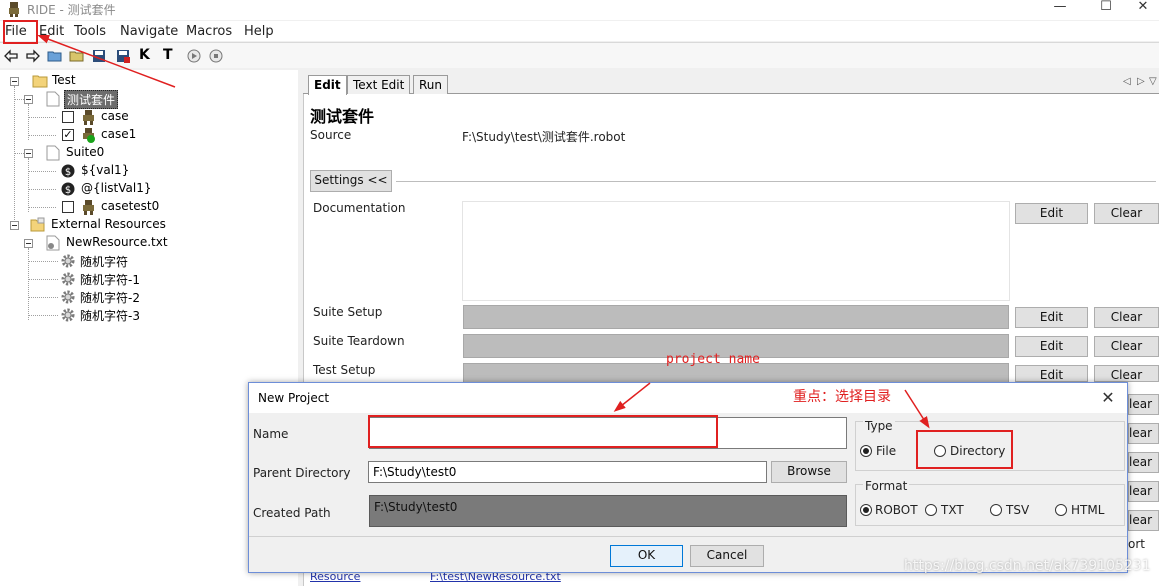 Image resolution: width=1159 pixels, height=586 pixels. I want to click on hidden-clear-button-5: lear, so click(1143, 520).